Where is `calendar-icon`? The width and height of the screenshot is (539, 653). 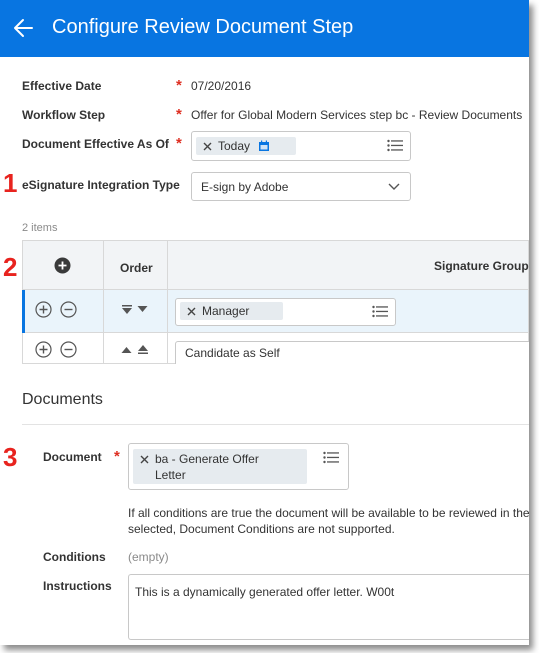 calendar-icon is located at coordinates (264, 145).